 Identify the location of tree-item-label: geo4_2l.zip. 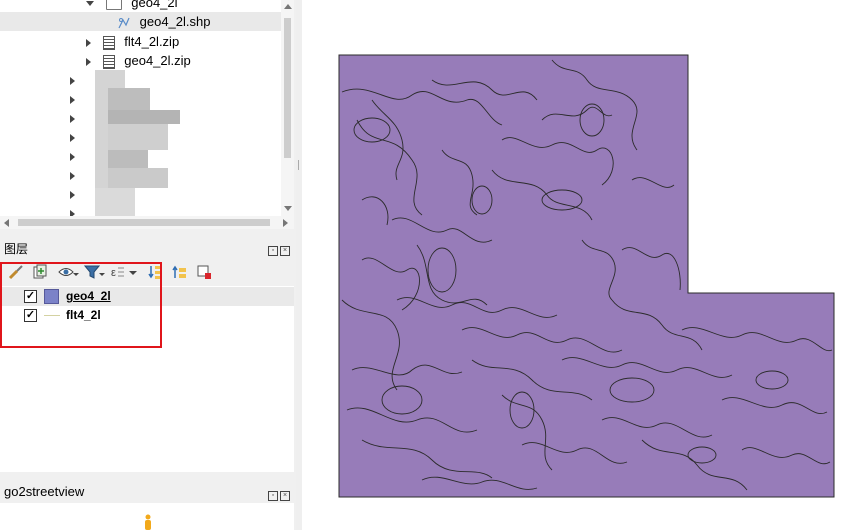
(157, 60).